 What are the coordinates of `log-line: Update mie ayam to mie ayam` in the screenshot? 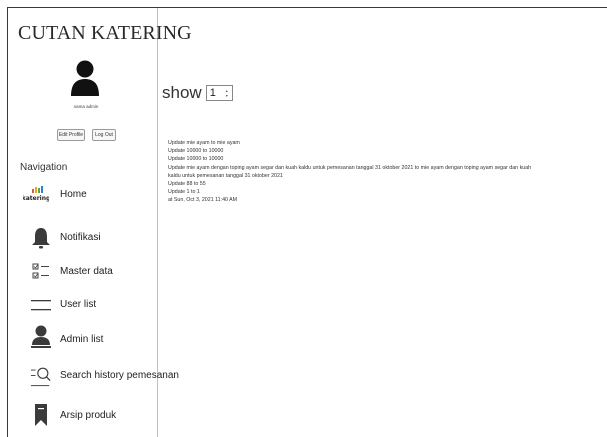 It's located at (204, 143).